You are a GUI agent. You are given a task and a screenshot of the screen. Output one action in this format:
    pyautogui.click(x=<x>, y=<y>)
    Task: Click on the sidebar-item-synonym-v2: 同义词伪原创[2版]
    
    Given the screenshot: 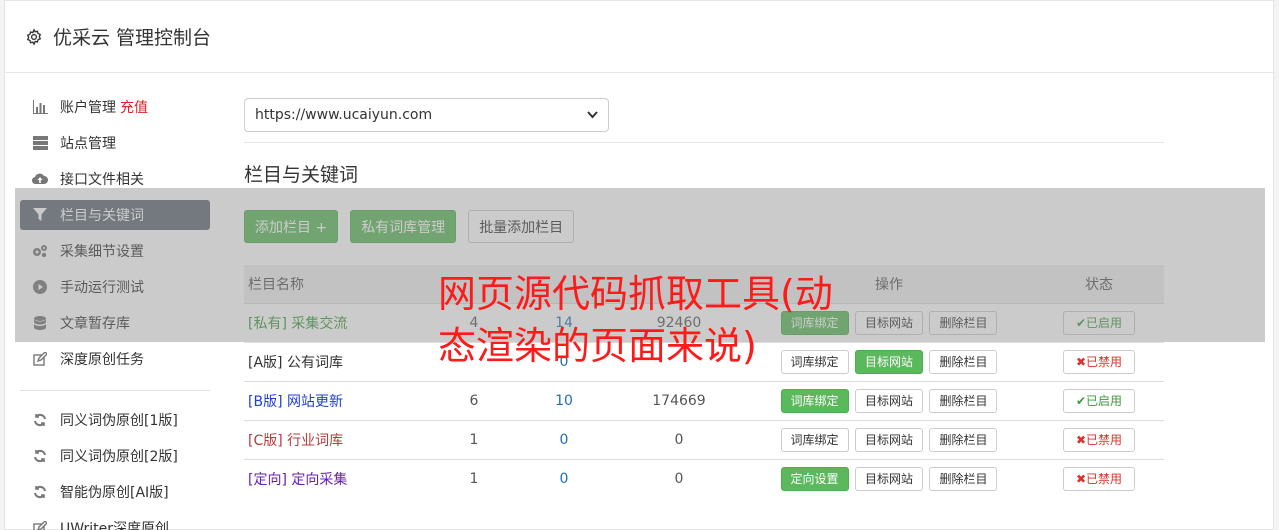 What is the action you would take?
    pyautogui.click(x=115, y=456)
    